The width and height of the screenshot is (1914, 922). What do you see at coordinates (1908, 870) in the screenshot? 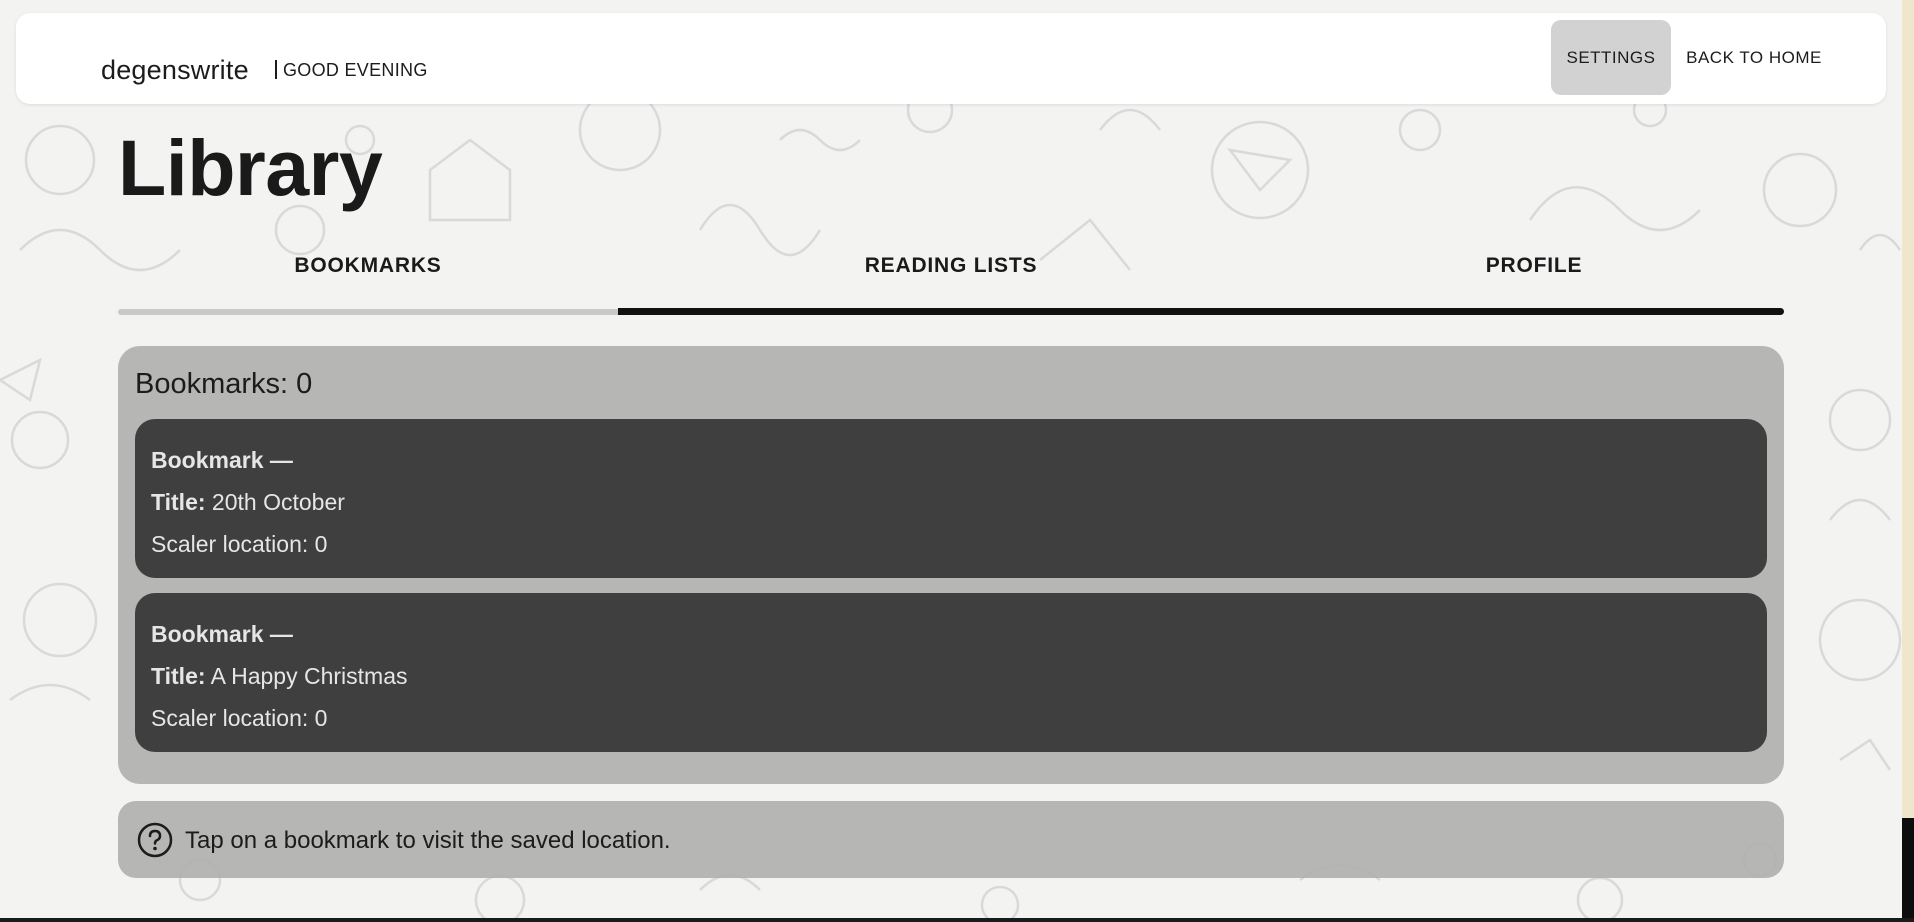
I see `window-edge-dark` at bounding box center [1908, 870].